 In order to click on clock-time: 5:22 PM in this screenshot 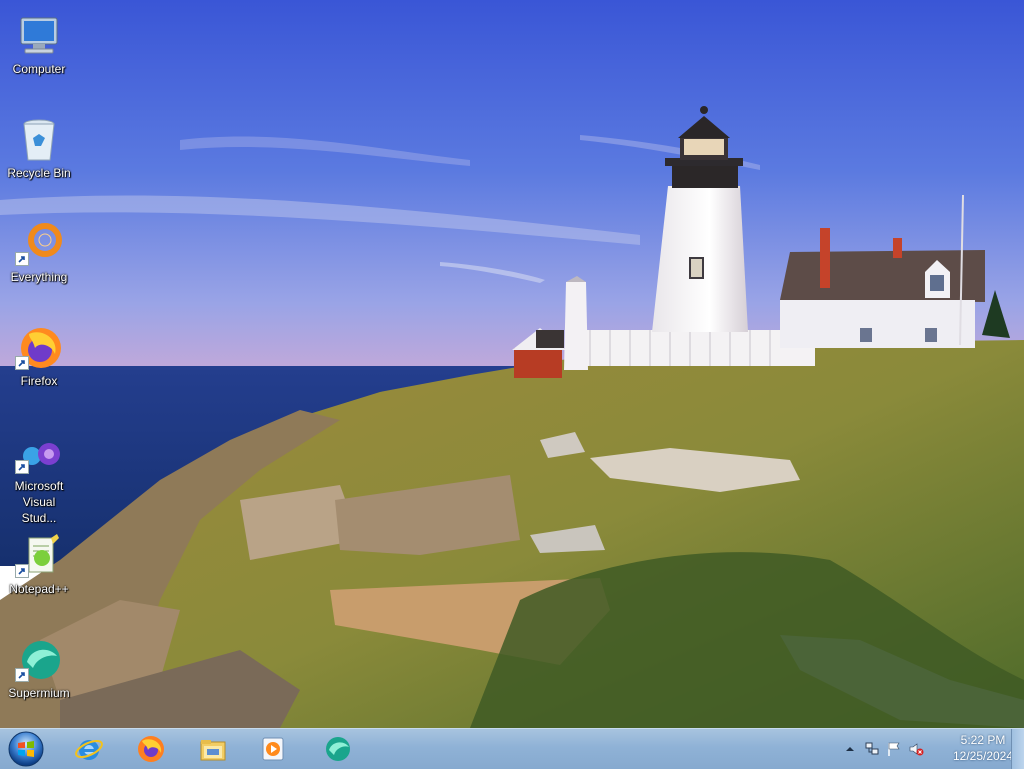, I will do `click(983, 740)`.